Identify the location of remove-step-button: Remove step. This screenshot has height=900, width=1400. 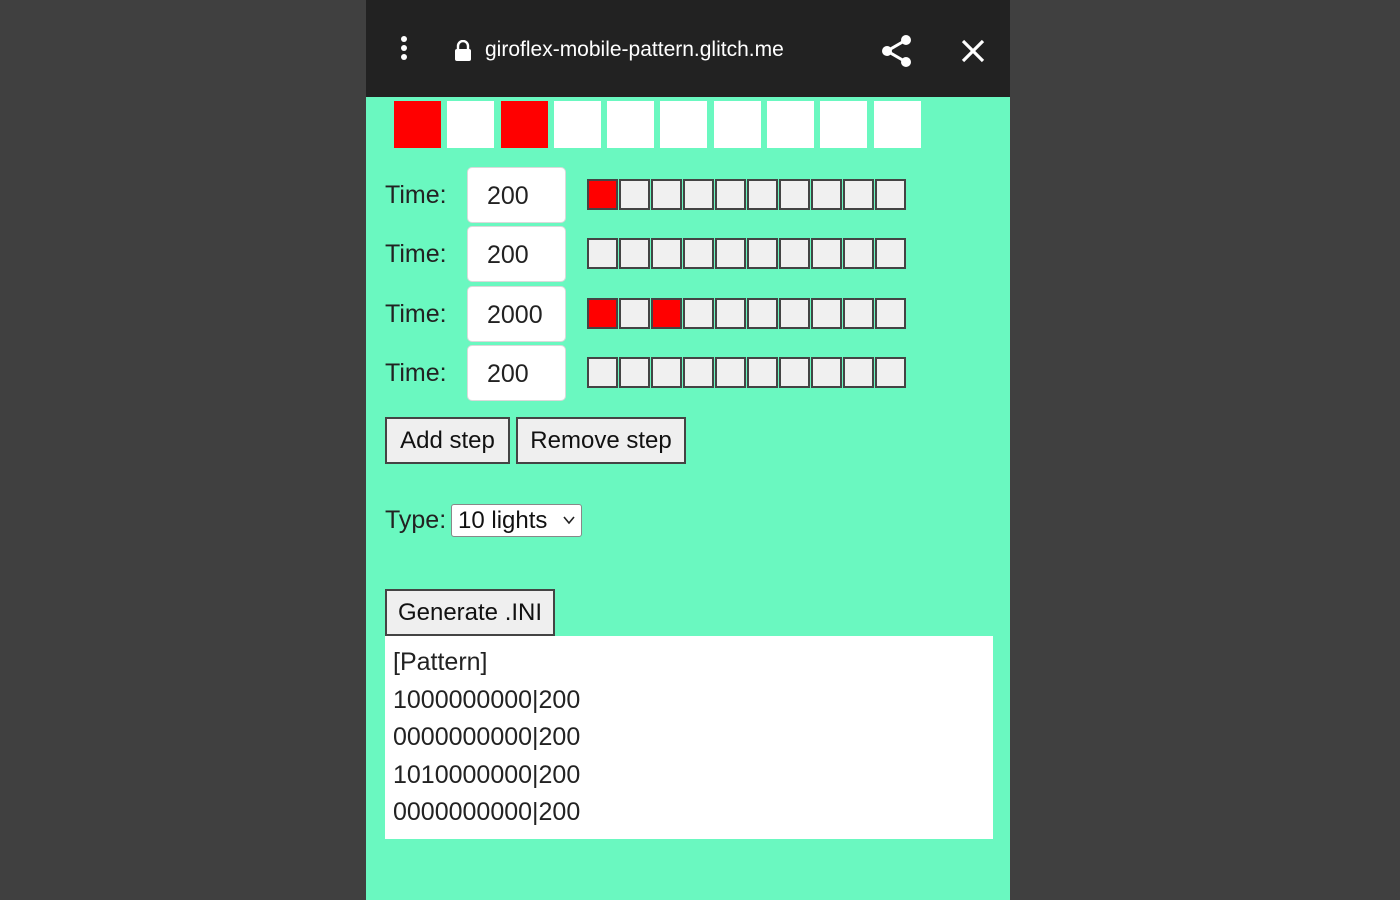
(601, 440).